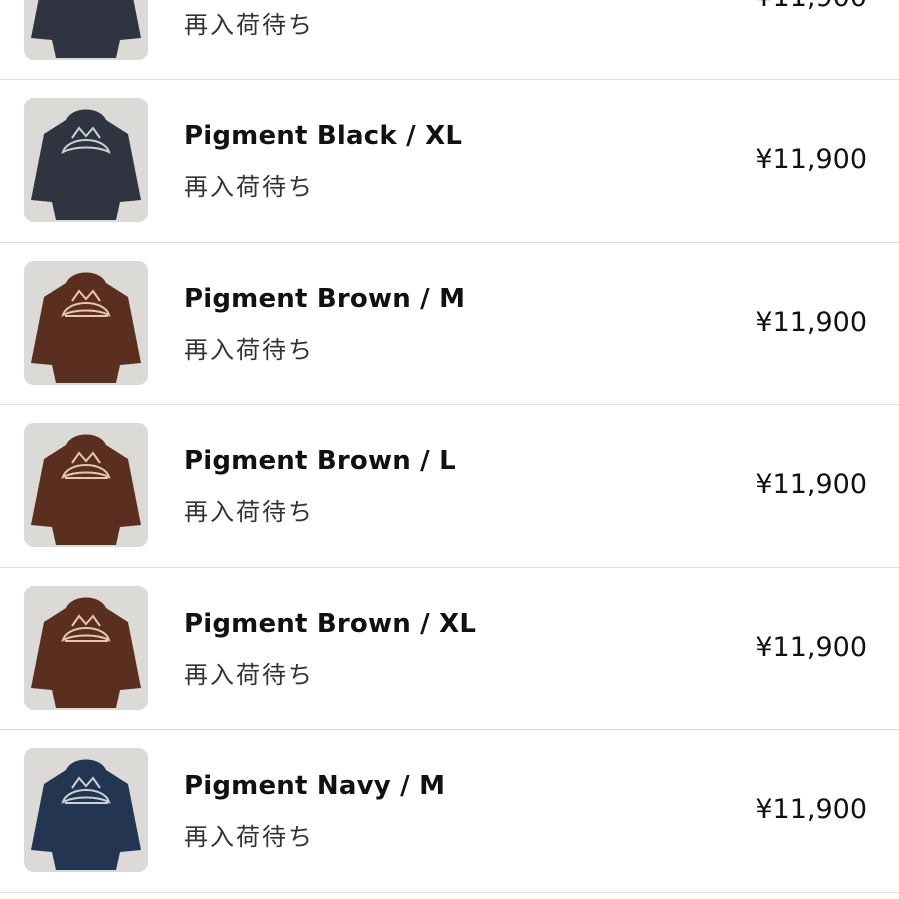 The height and width of the screenshot is (899, 899). I want to click on product-title: Pigment Brown / XL, so click(330, 624).